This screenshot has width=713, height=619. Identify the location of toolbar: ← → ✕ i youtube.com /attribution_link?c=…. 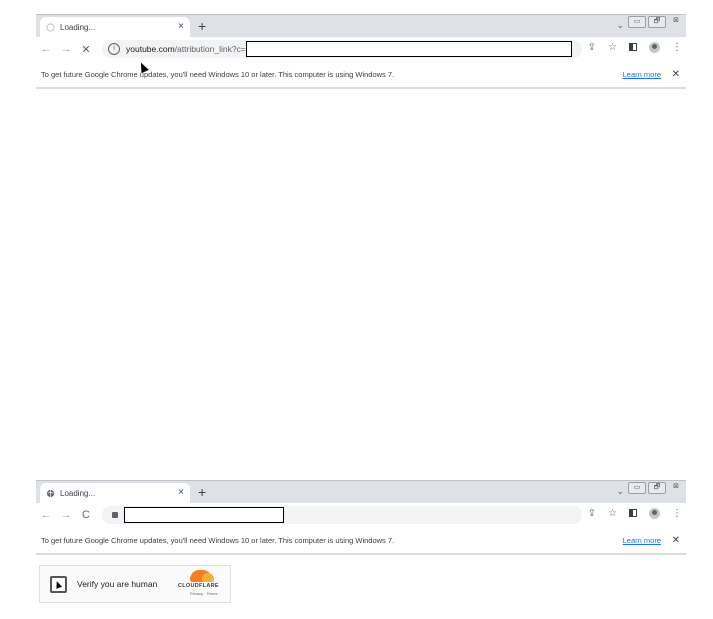
(361, 49).